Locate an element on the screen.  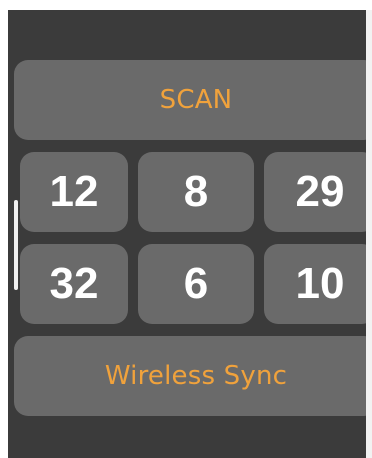
scroll-indicator is located at coordinates (16, 245).